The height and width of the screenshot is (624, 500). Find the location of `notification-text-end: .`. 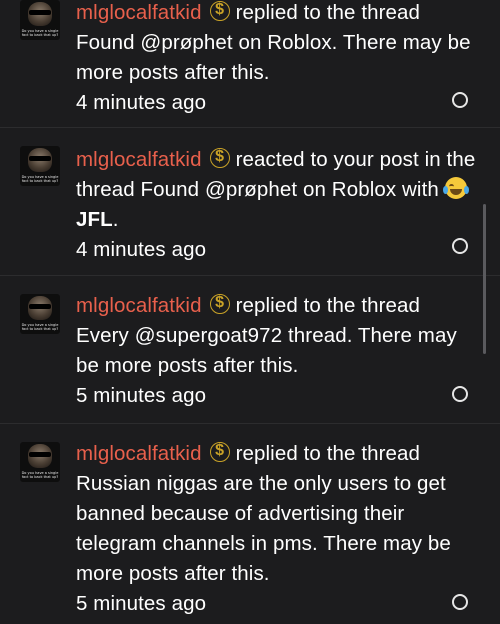

notification-text-end: . is located at coordinates (115, 219).